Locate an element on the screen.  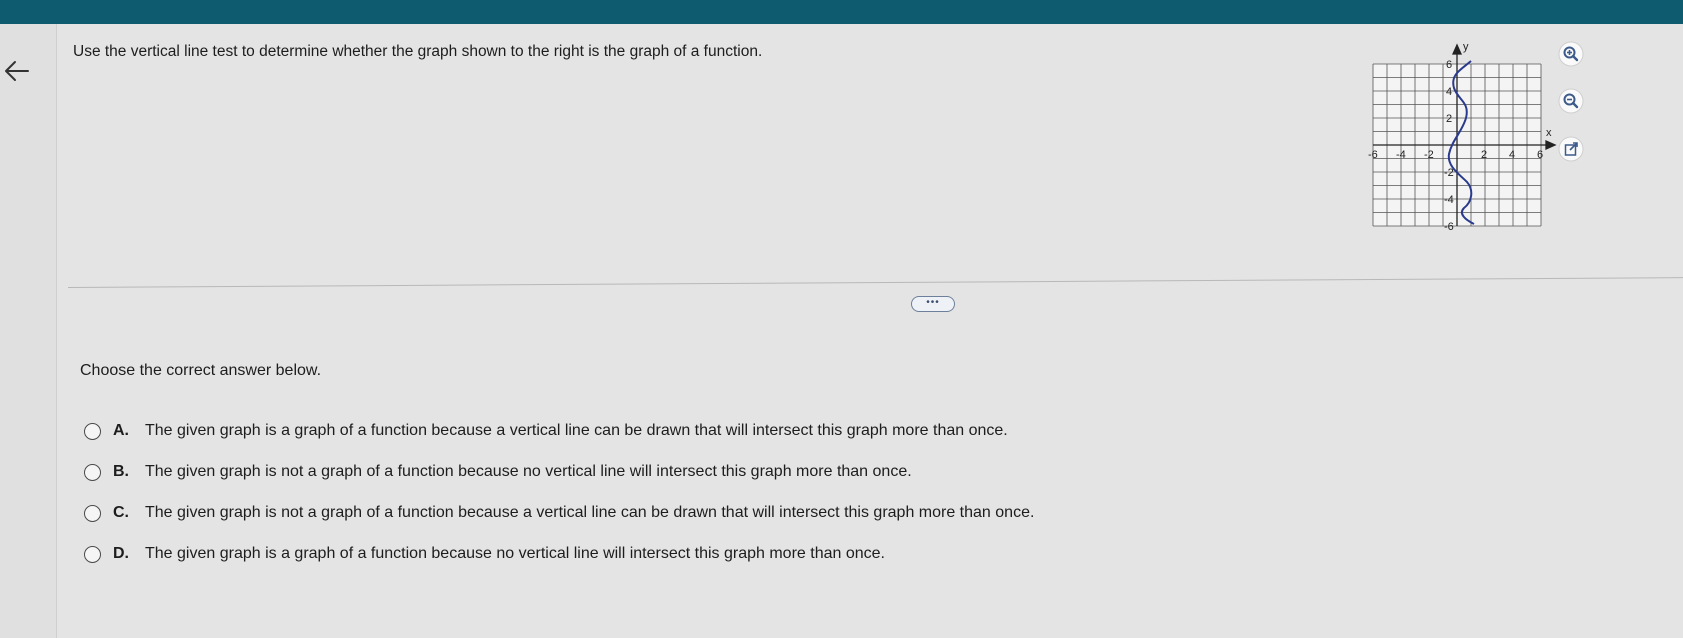
x-tick-label: 4 is located at coordinates (1512, 155).